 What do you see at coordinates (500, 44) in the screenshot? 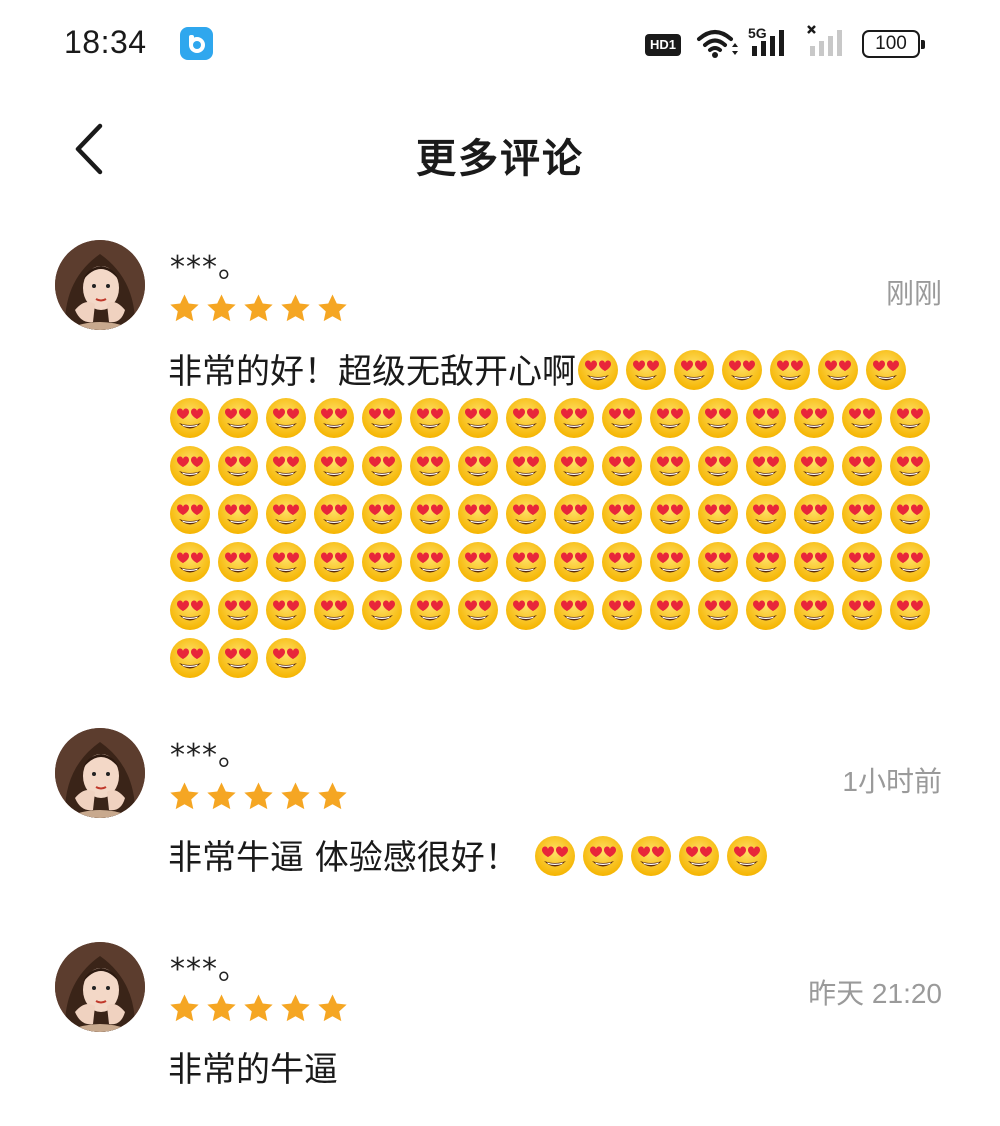
I see `status-bar: 18:34 HD1 5G 100` at bounding box center [500, 44].